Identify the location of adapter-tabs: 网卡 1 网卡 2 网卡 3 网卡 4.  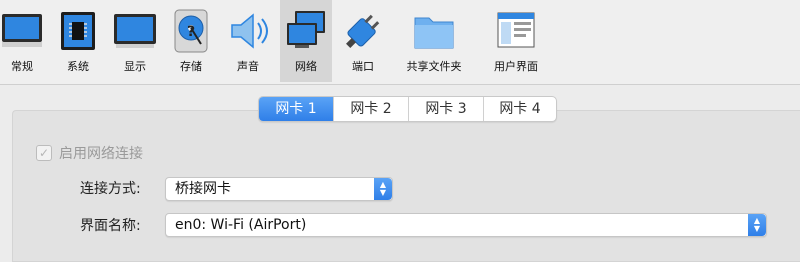
(407, 109).